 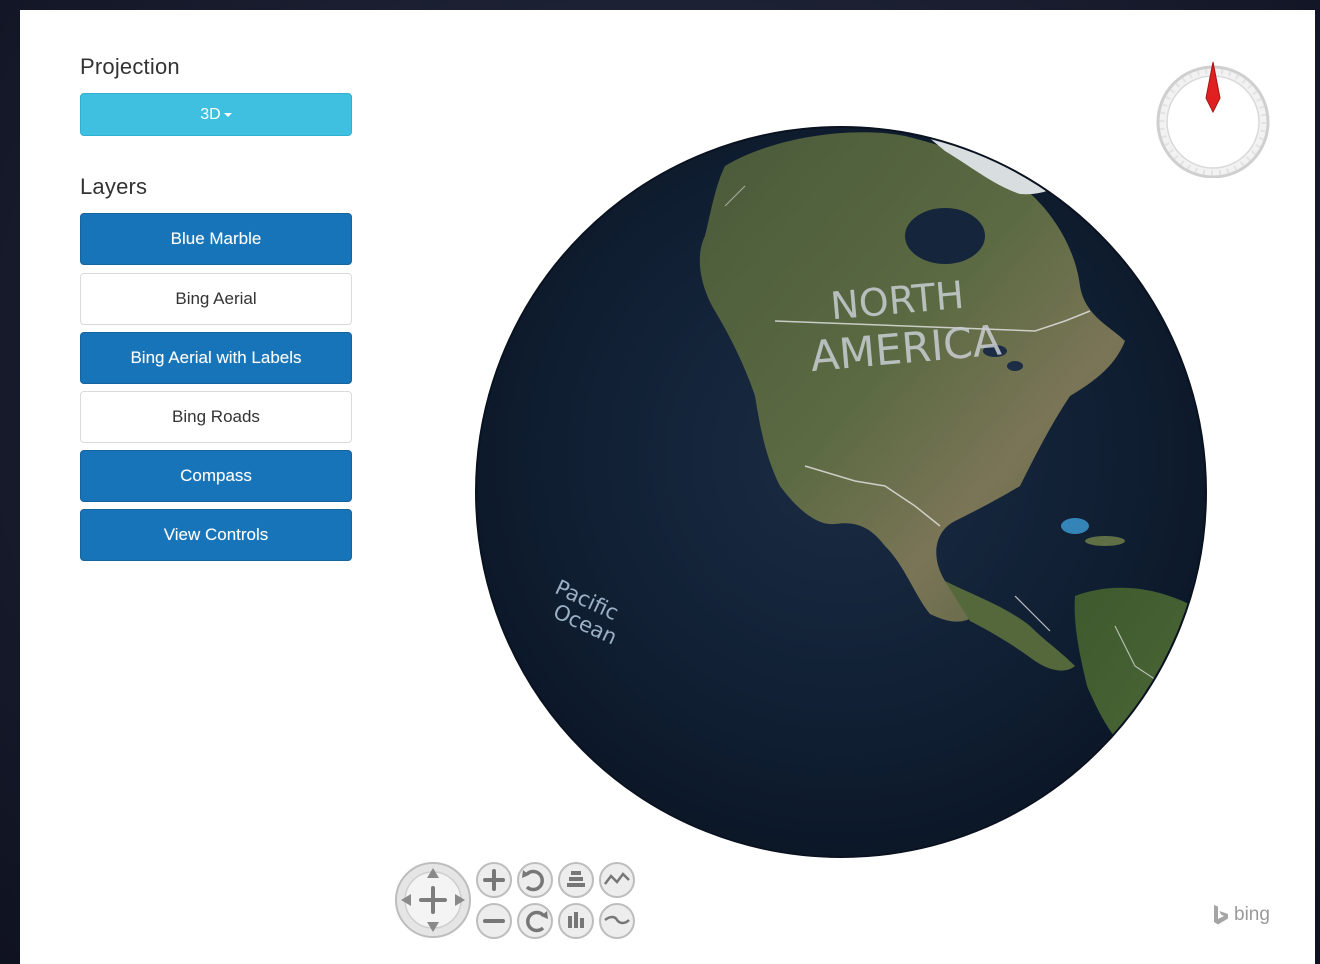 I want to click on layer-button-view-controls: View Controls, so click(x=216, y=535).